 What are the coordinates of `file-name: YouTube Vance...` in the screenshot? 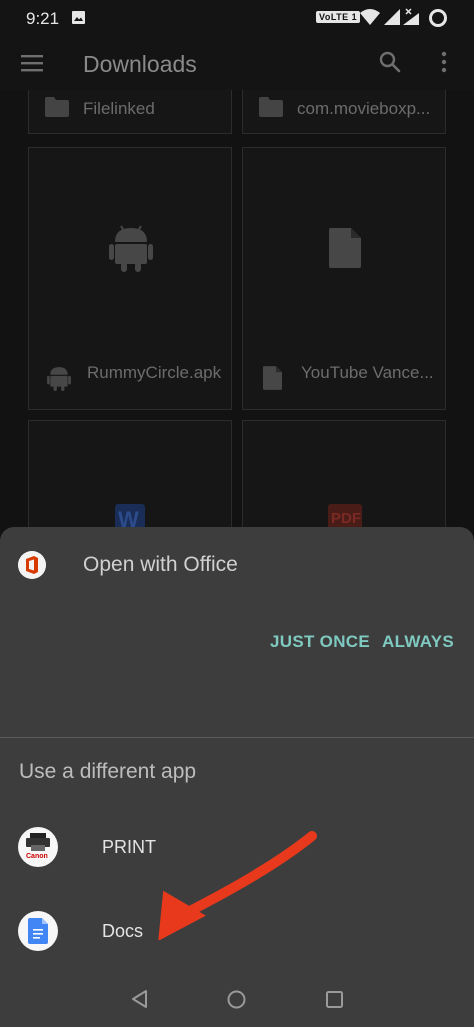 It's located at (367, 372).